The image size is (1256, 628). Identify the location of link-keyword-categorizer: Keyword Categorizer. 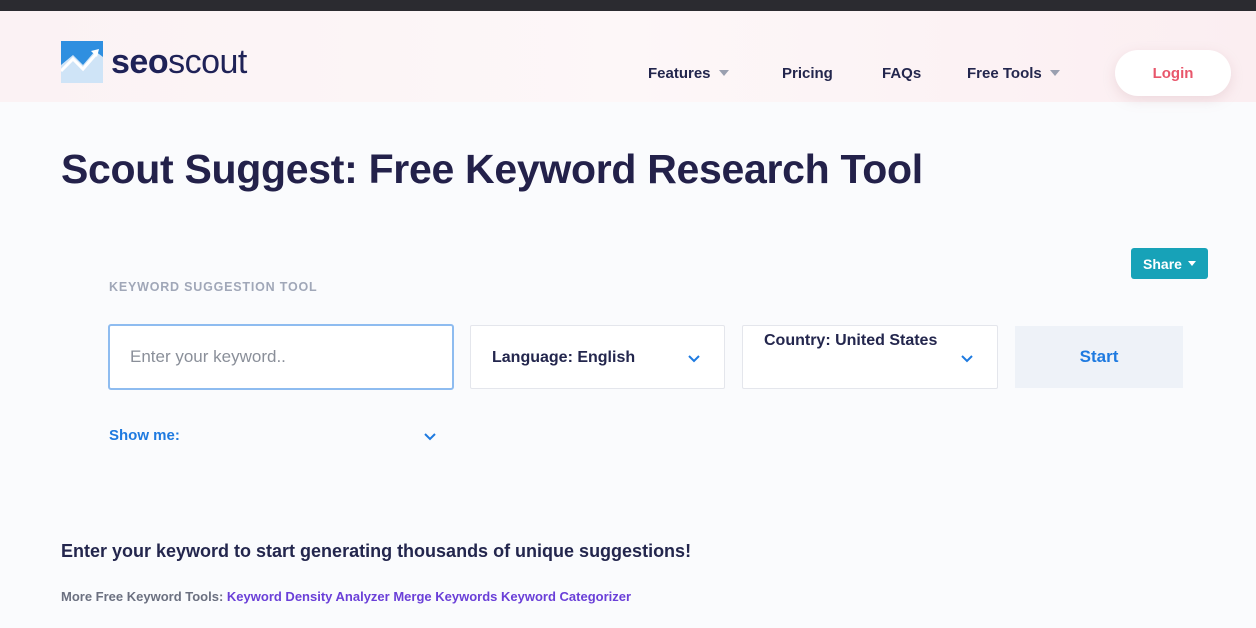
(566, 596).